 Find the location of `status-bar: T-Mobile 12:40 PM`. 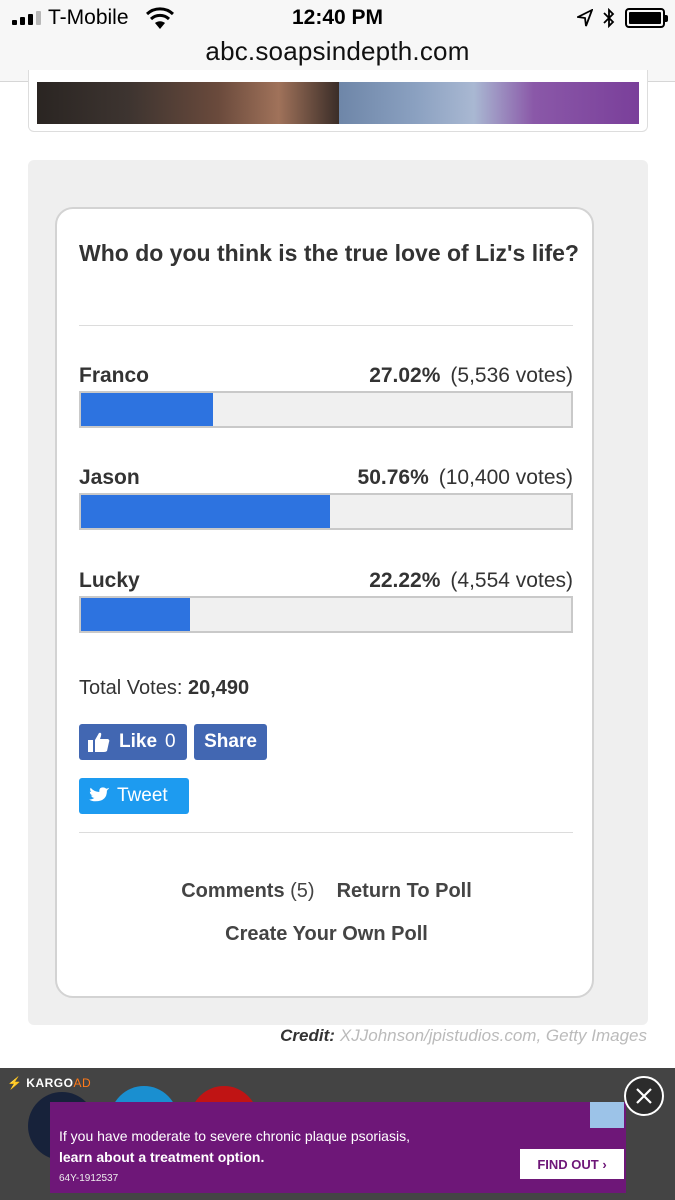

status-bar: T-Mobile 12:40 PM is located at coordinates (337, 19).